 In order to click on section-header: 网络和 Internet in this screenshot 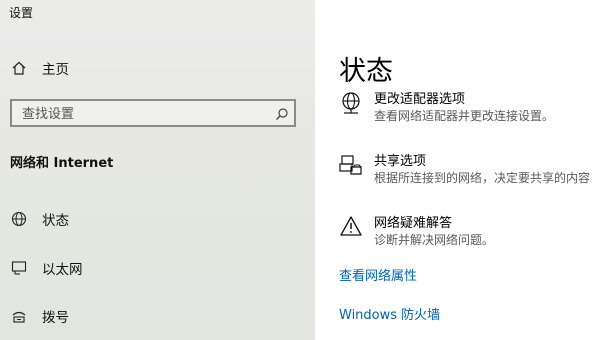, I will do `click(62, 163)`.